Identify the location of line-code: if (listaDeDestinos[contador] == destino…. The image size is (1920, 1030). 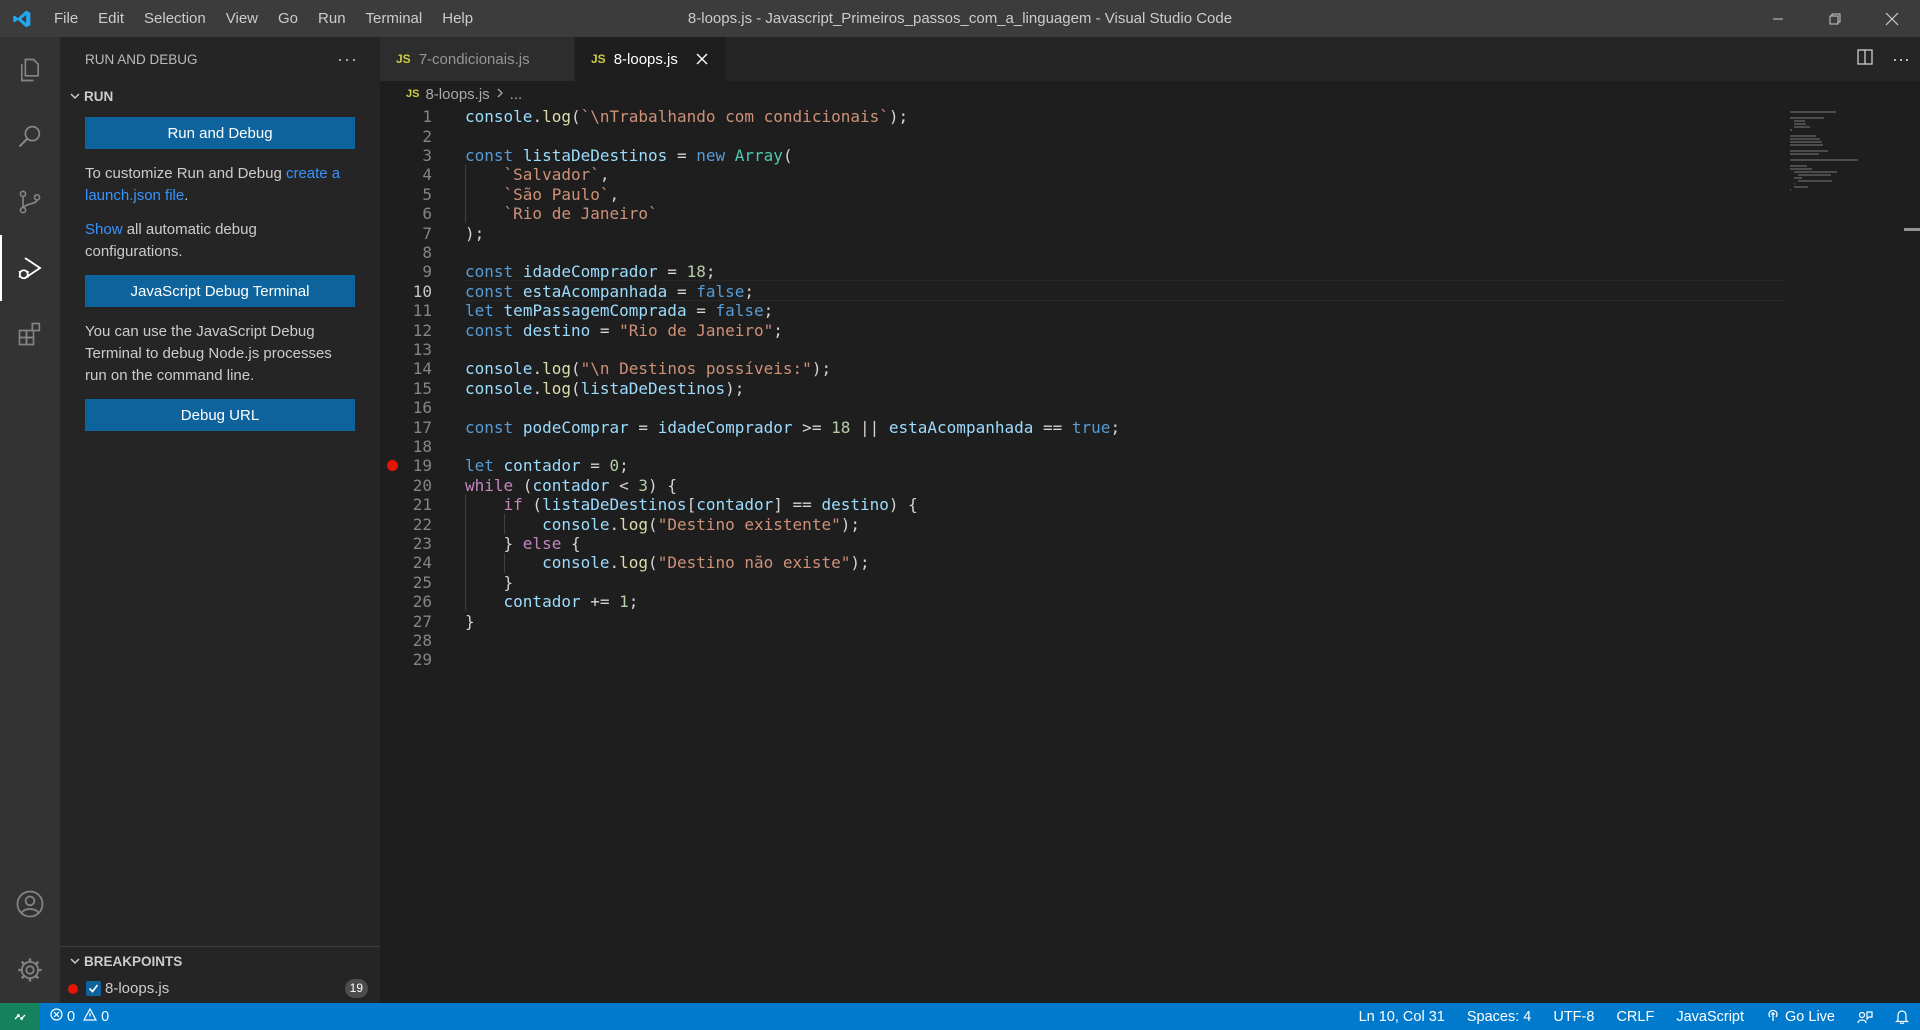
(710, 505).